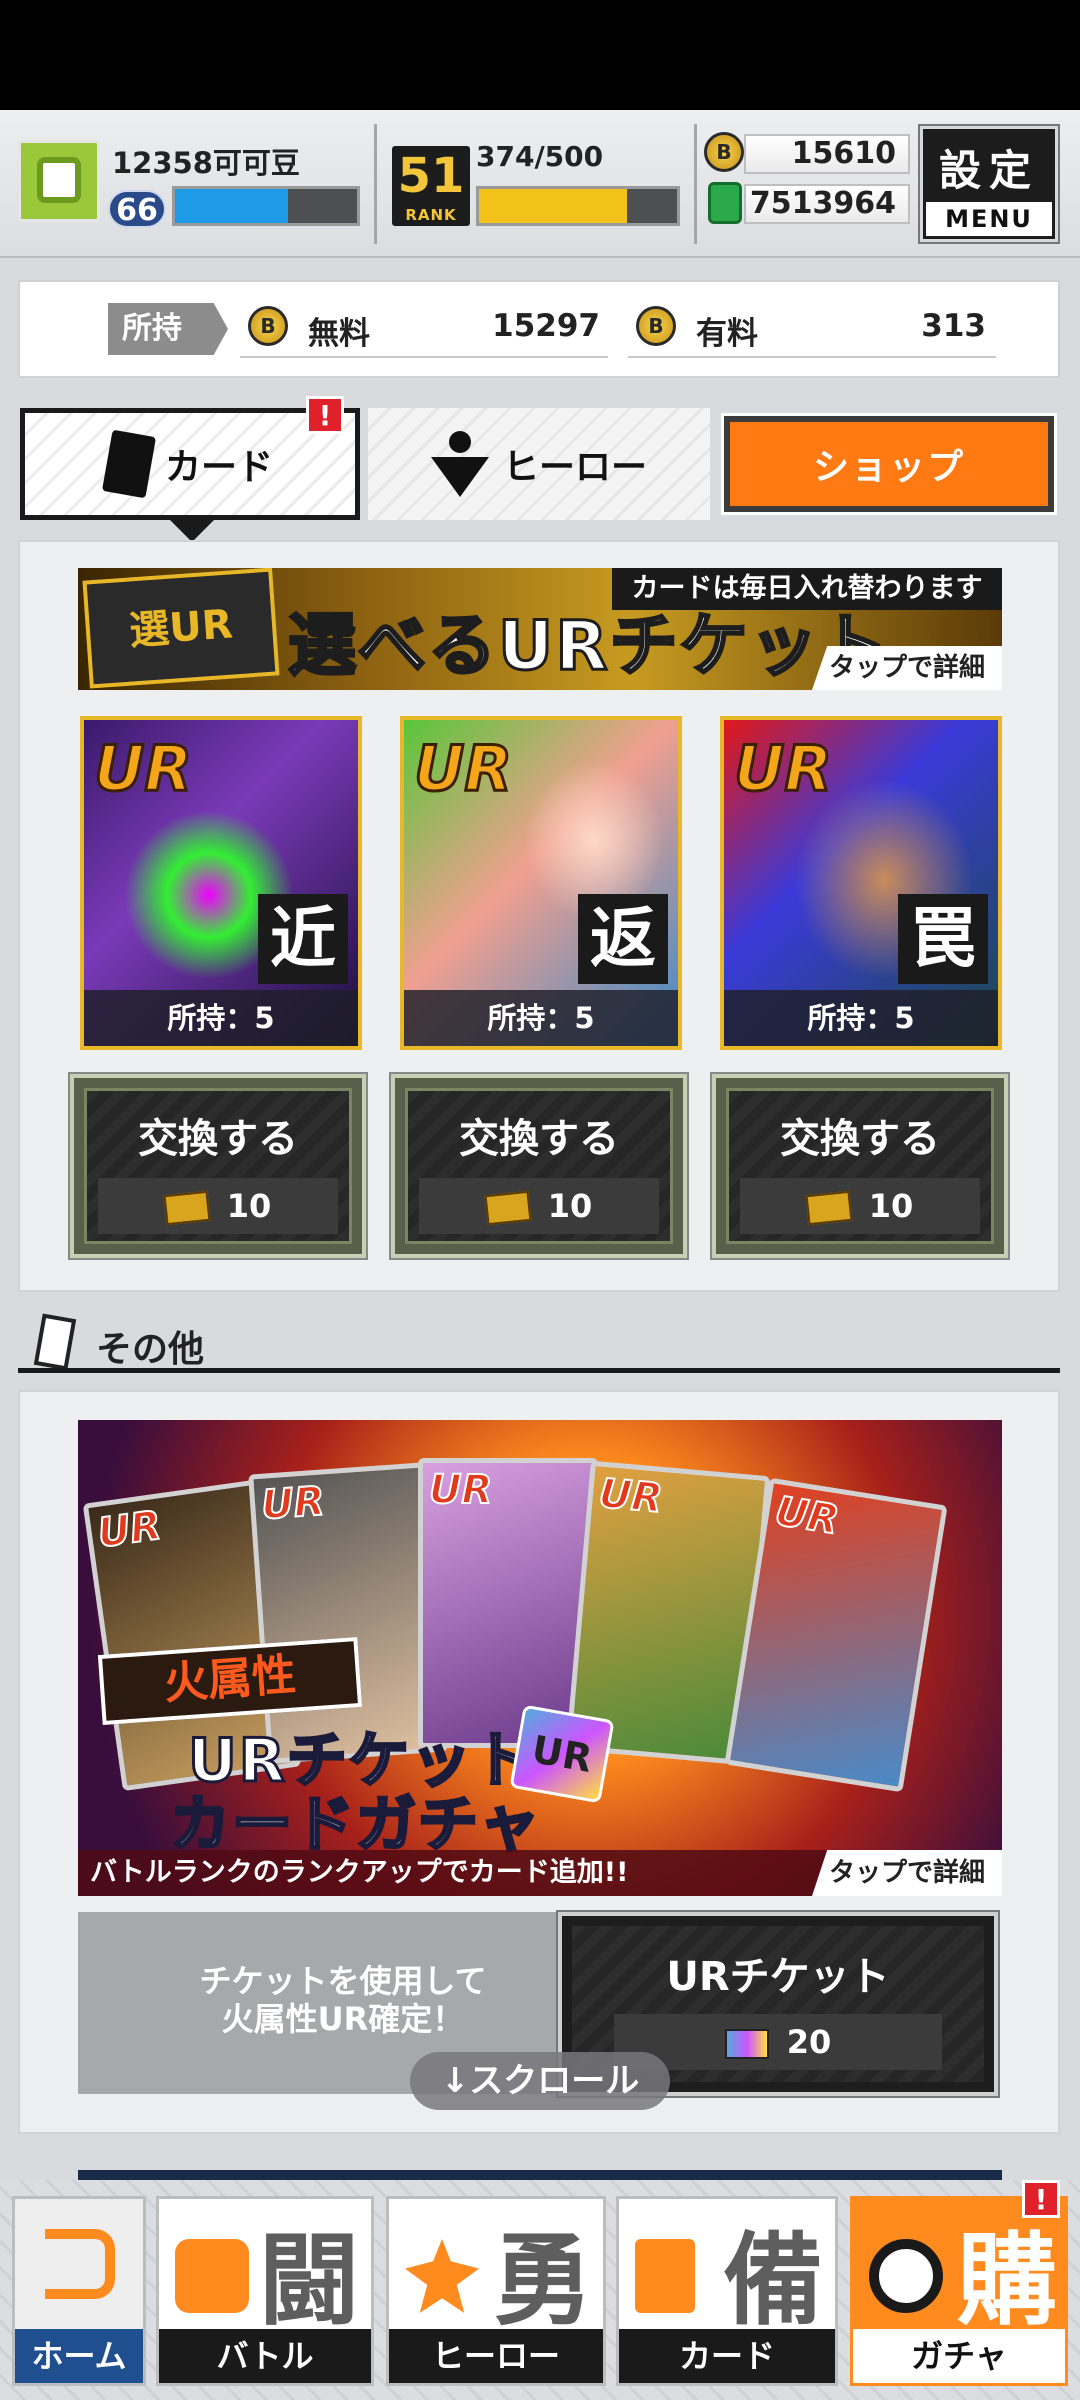  Describe the element at coordinates (137, 209) in the screenshot. I see `level-badge: 66` at that location.